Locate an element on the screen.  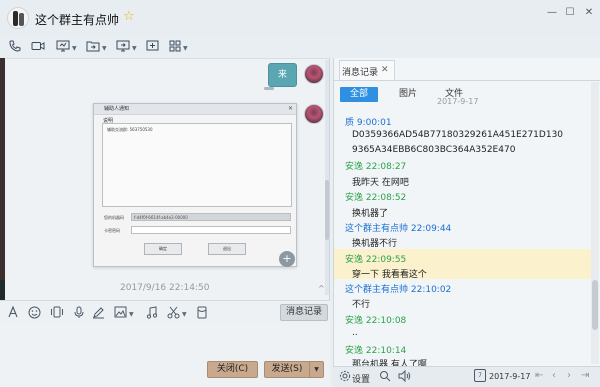
emoji-icon is located at coordinates (34, 312).